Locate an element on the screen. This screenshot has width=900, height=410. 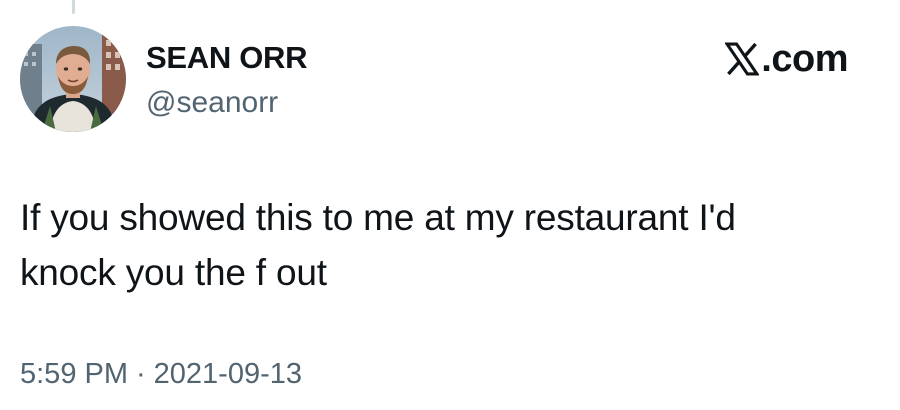
avatar-photo is located at coordinates (73, 79).